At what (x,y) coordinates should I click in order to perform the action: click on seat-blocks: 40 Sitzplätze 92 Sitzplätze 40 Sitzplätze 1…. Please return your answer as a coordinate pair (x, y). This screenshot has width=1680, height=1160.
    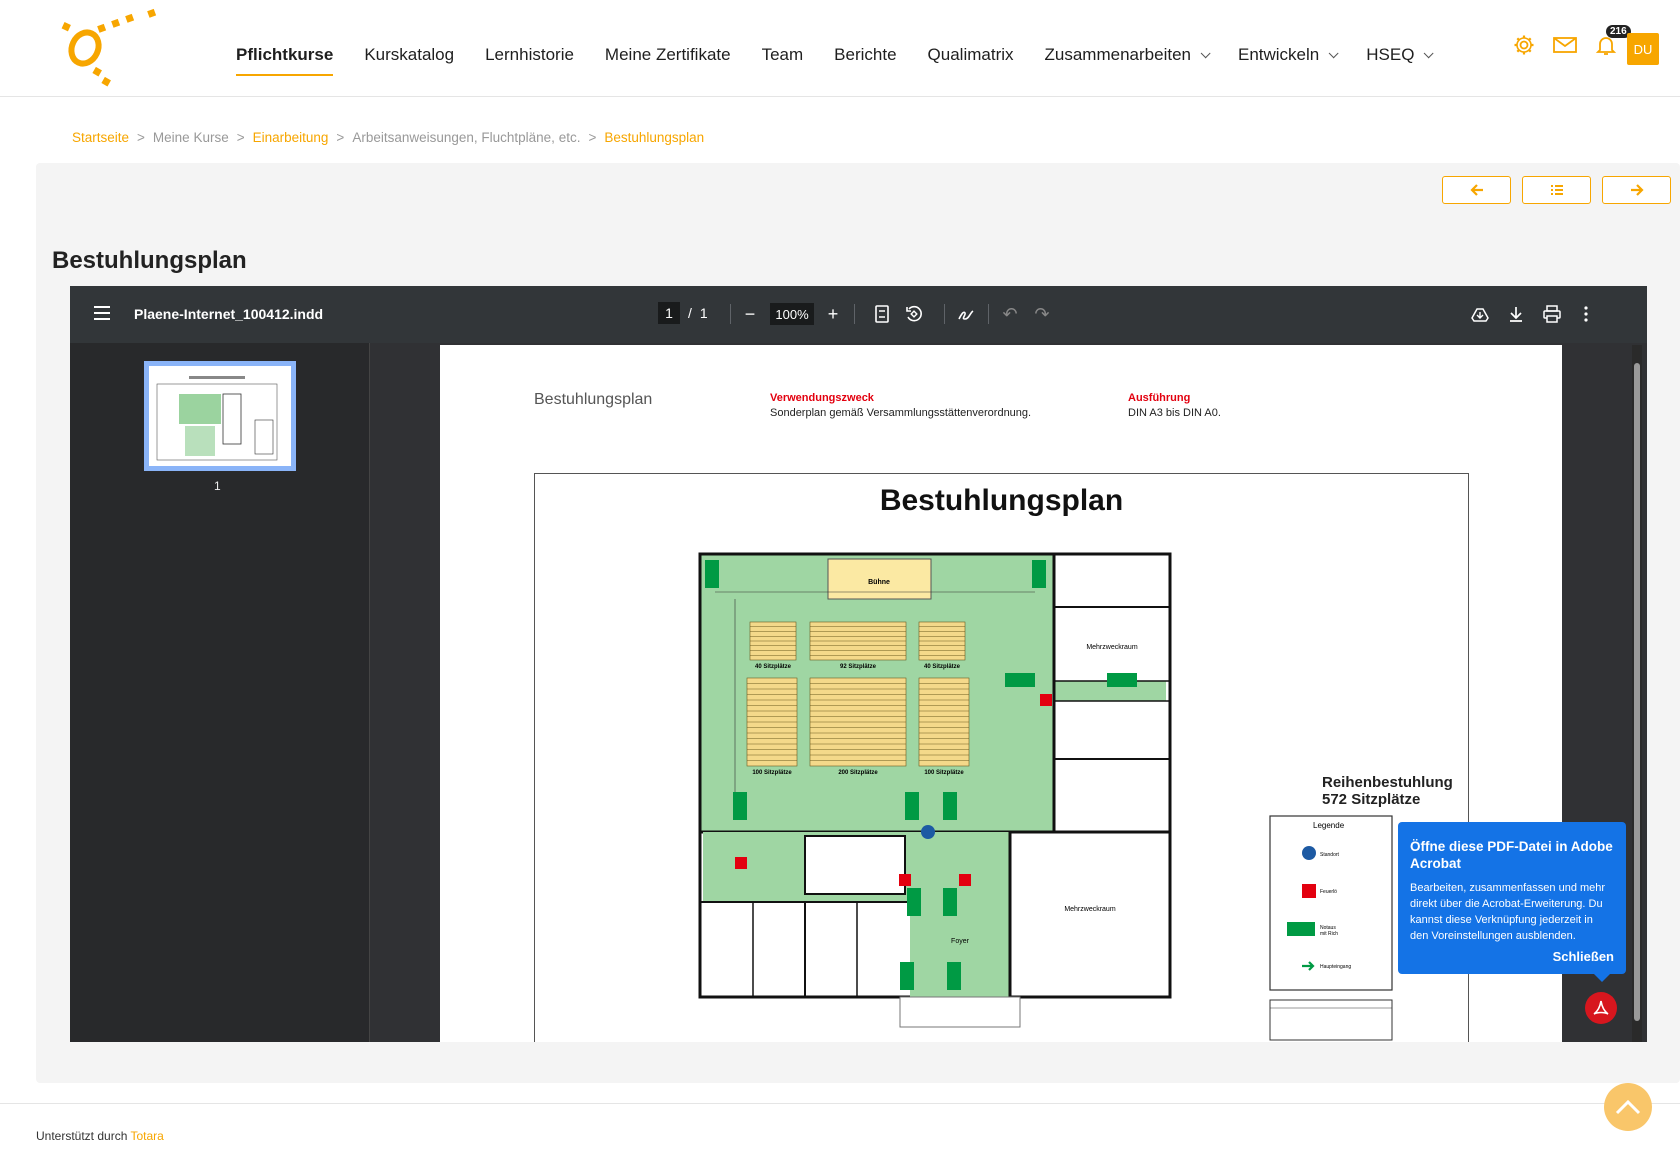
    Looking at the image, I should click on (858, 698).